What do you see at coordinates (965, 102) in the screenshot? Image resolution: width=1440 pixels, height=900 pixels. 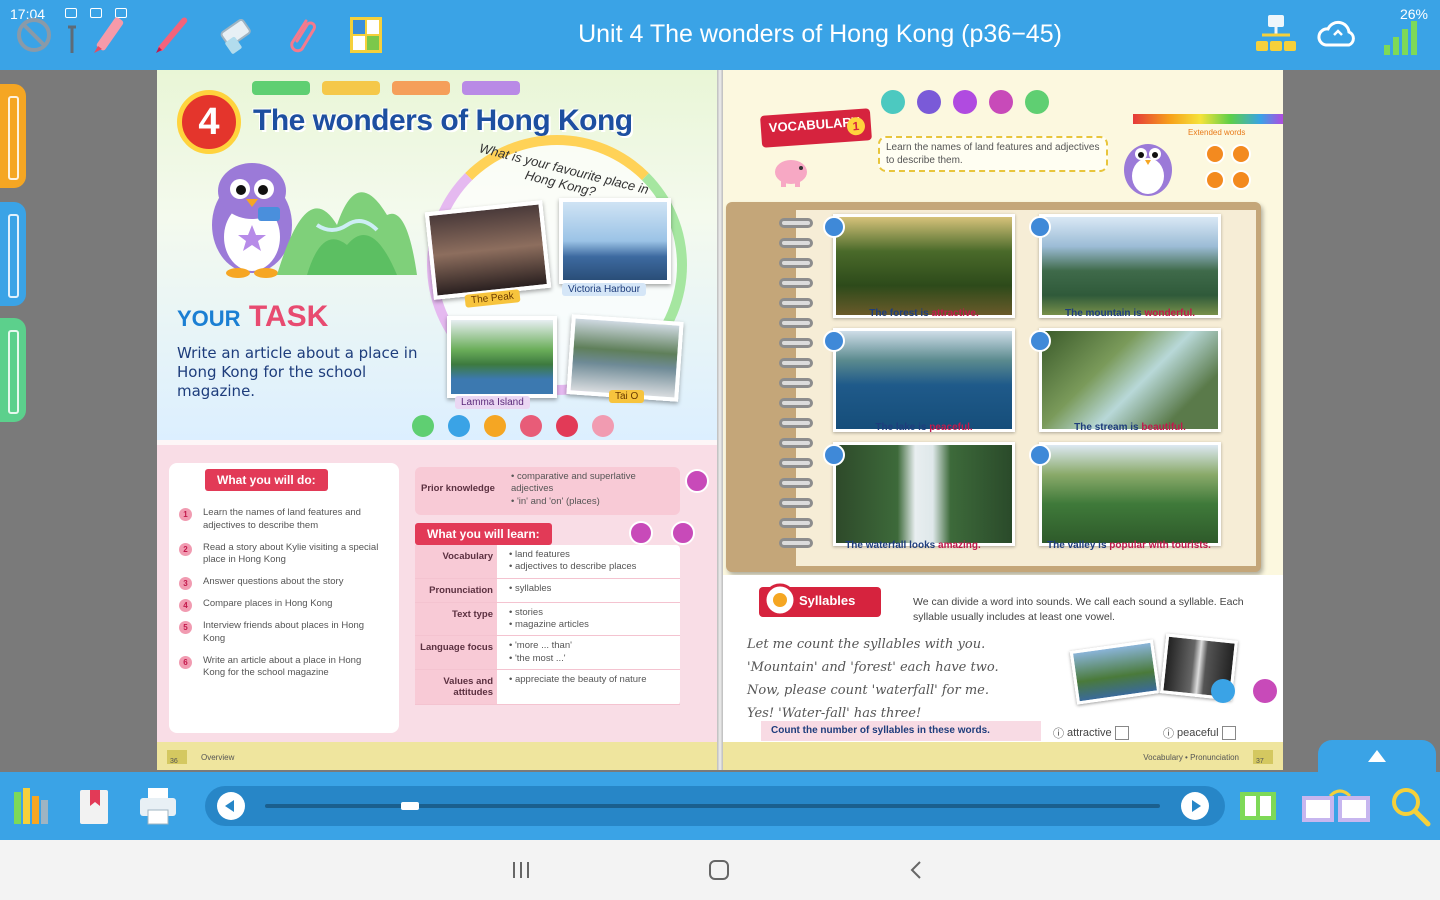 I see `flash-cards-icon` at bounding box center [965, 102].